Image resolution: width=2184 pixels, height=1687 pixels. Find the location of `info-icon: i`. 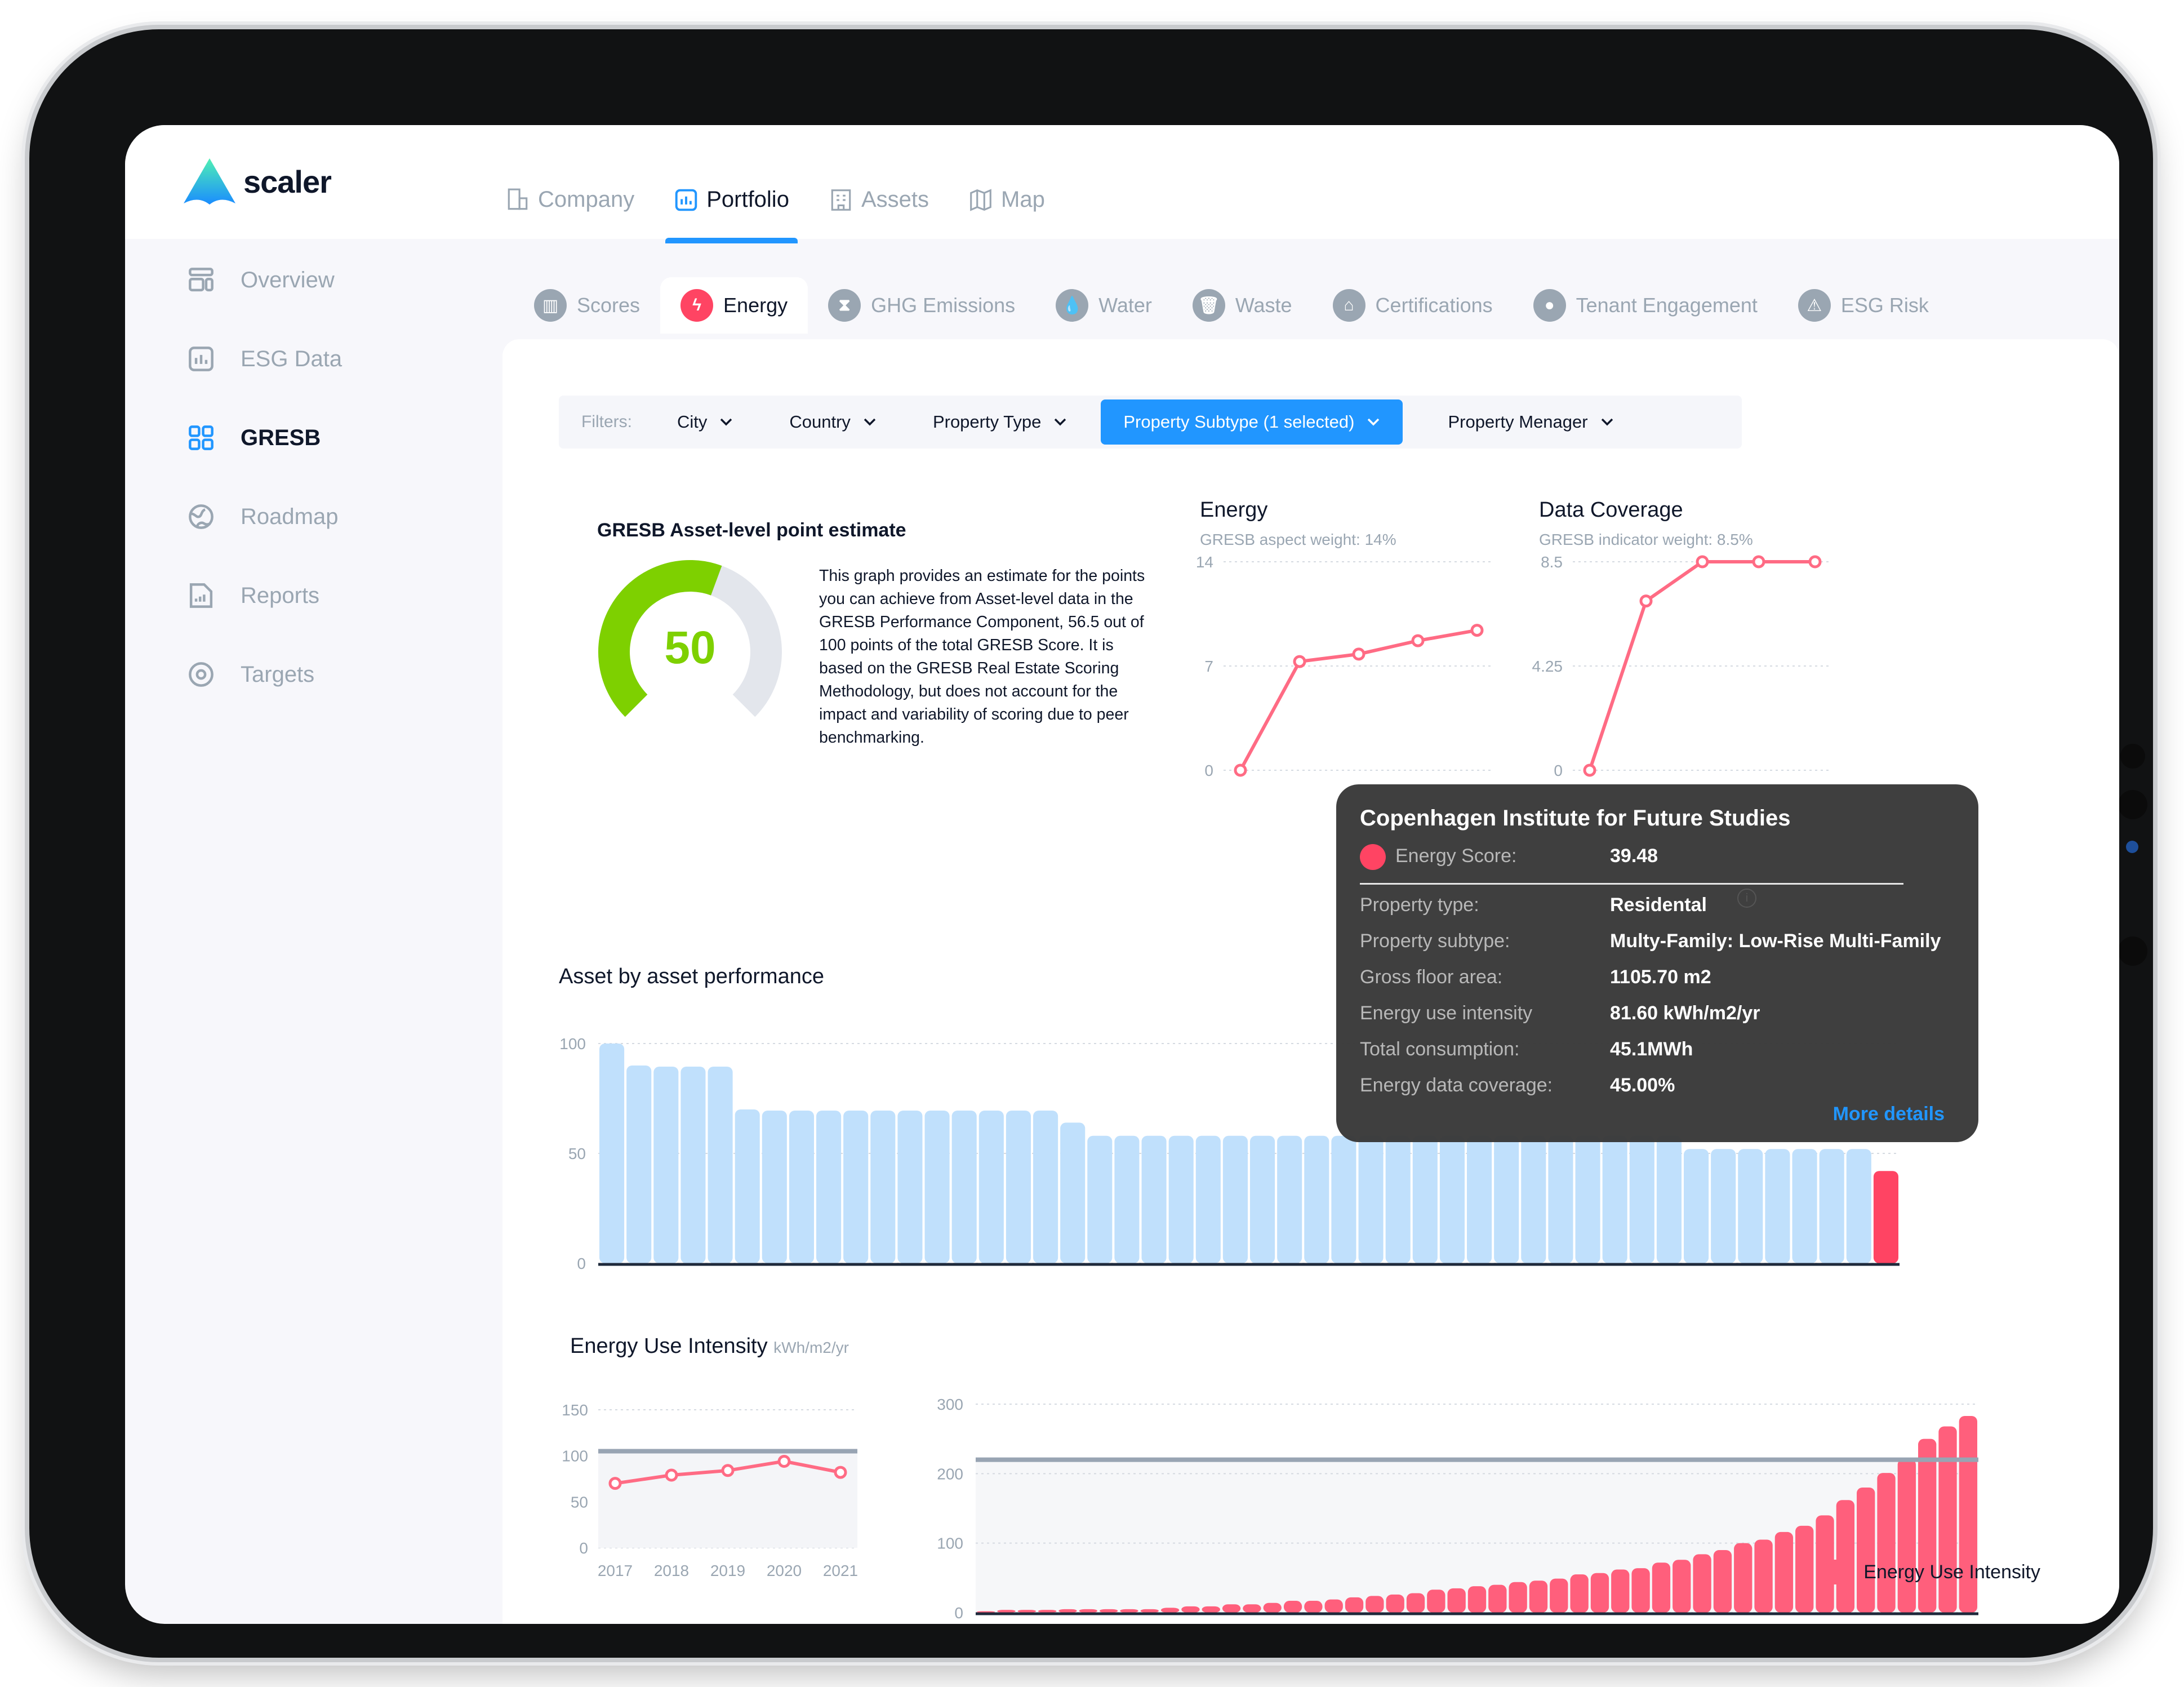

info-icon: i is located at coordinates (1746, 898).